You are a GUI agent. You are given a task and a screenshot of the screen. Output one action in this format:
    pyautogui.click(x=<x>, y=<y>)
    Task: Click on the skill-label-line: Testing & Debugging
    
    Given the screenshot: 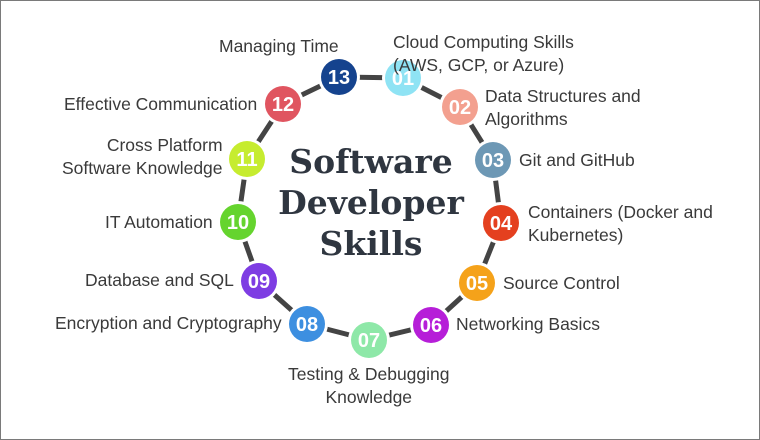 What is the action you would take?
    pyautogui.click(x=369, y=374)
    